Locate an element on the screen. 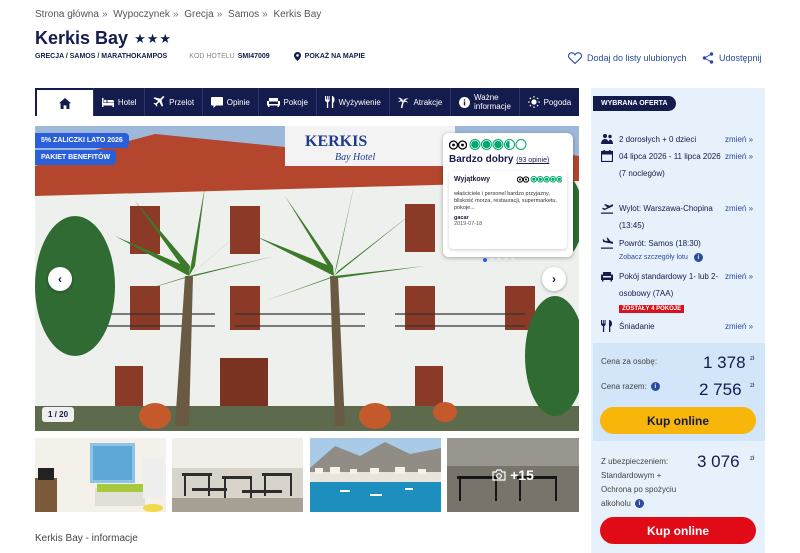  review-carousel-dots is located at coordinates (499, 260).